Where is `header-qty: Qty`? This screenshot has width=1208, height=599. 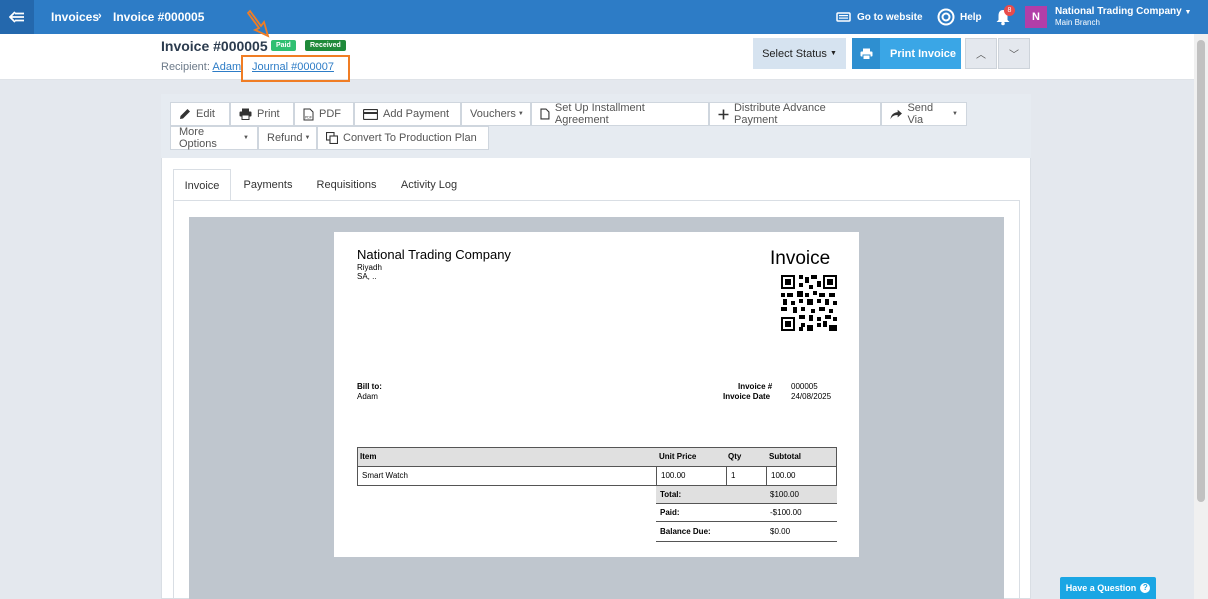 header-qty: Qty is located at coordinates (735, 456).